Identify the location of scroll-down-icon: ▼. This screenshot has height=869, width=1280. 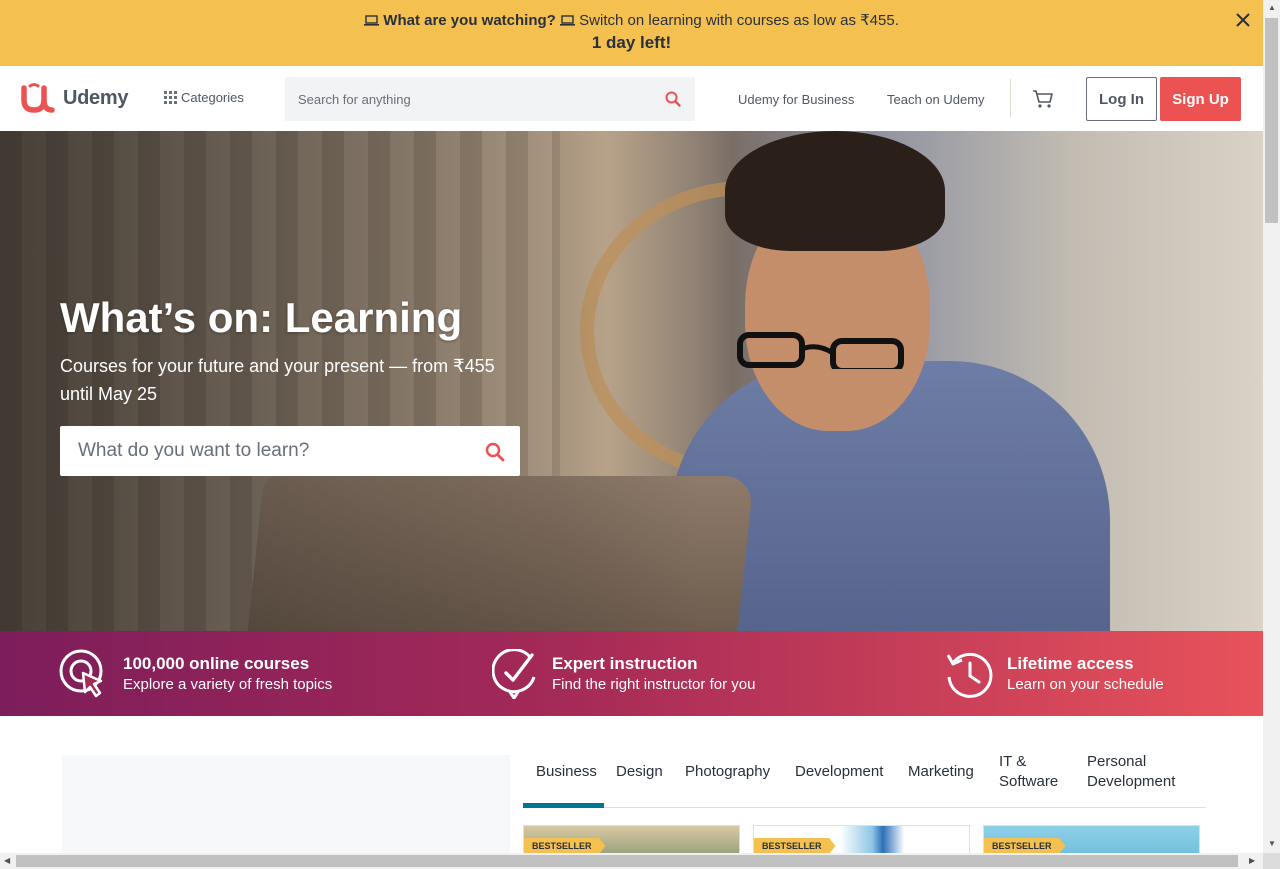
(1272, 843).